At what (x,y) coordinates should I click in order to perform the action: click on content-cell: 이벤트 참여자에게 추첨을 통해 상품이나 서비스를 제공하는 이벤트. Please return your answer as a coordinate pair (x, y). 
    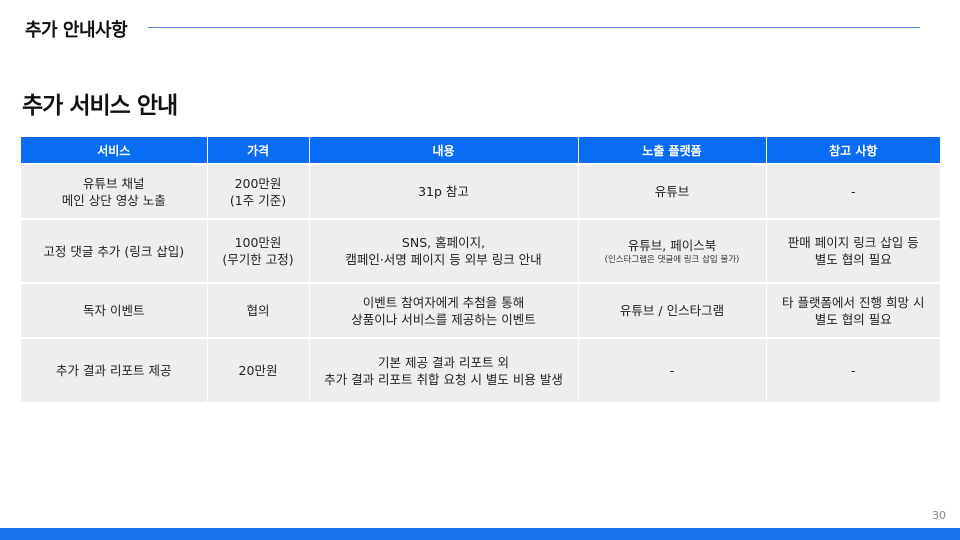
    Looking at the image, I should click on (444, 310).